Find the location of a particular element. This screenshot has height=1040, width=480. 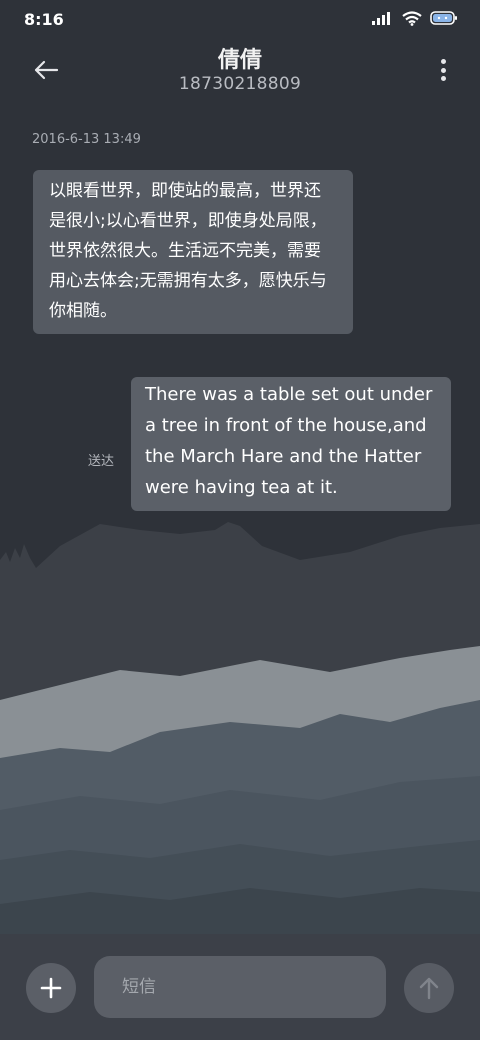

status-icons is located at coordinates (415, 18).